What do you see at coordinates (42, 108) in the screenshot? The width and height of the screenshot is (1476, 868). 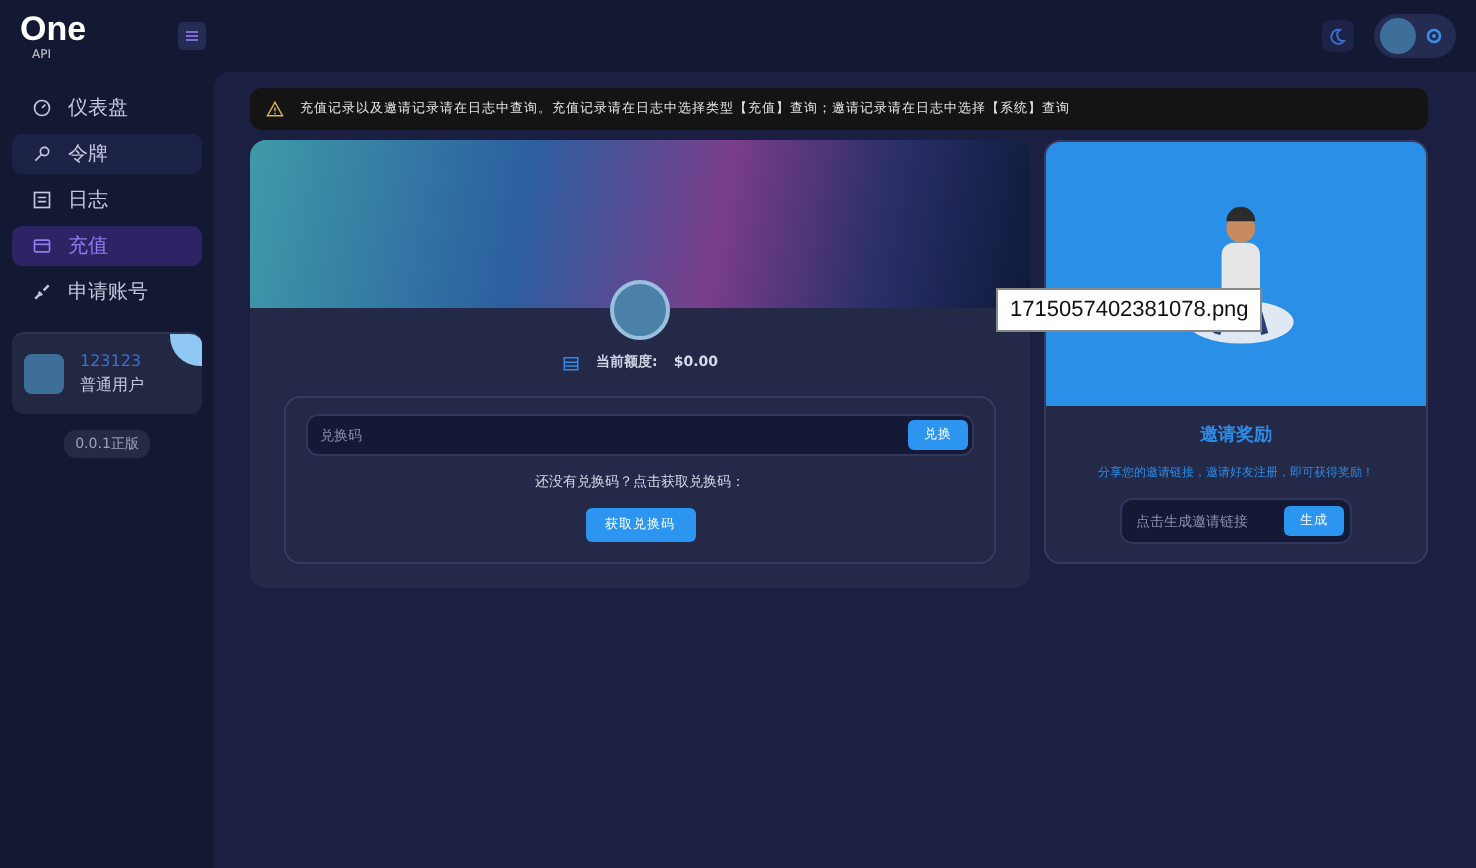 I see `gauge-icon` at bounding box center [42, 108].